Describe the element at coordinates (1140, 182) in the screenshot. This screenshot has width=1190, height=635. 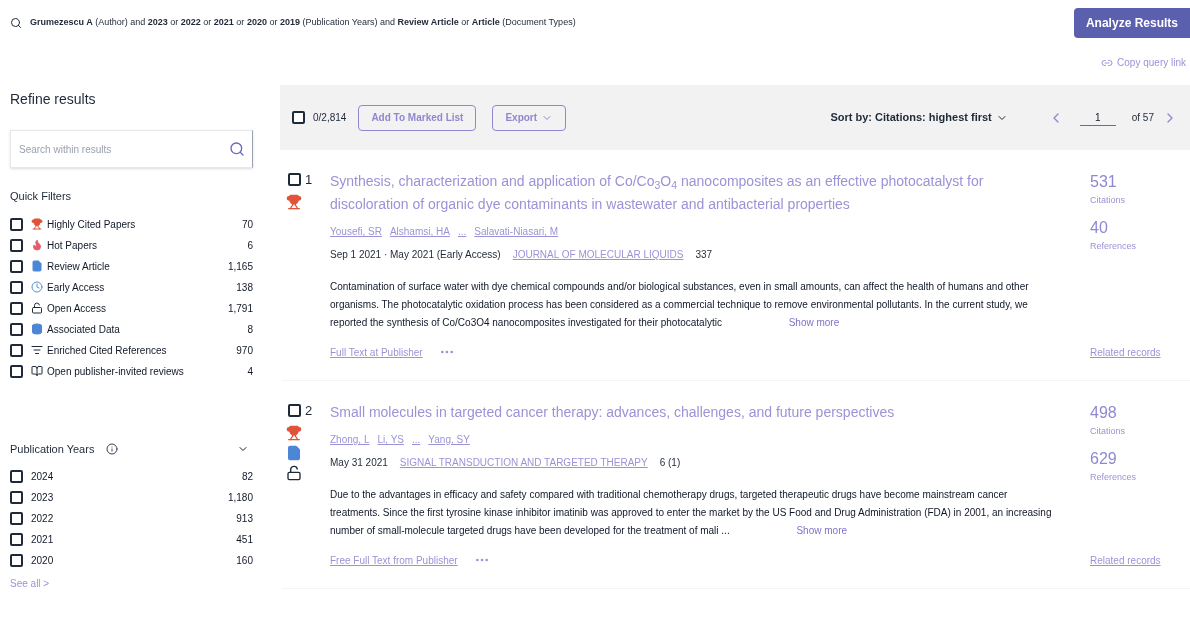
I see `citation-count: 531` at that location.